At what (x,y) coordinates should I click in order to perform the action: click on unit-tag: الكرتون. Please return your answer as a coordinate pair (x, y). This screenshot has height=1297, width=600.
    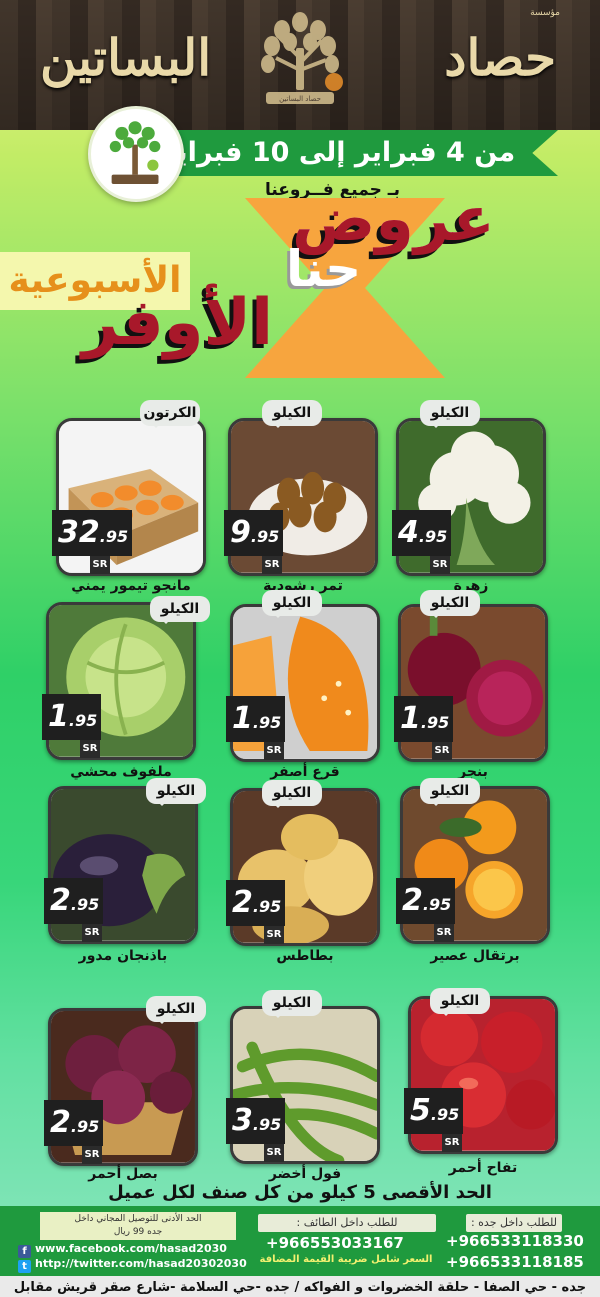
    Looking at the image, I should click on (170, 414).